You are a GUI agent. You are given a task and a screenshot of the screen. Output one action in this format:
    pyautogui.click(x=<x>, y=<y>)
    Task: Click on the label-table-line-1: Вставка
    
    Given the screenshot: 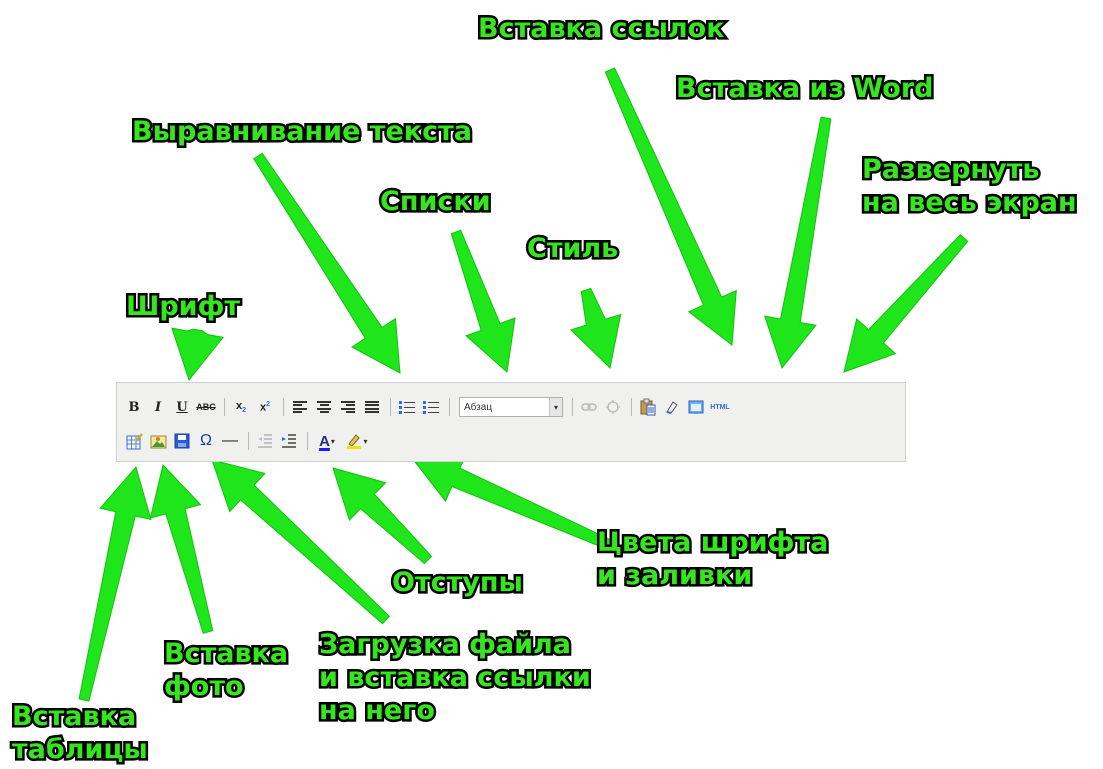 What is the action you would take?
    pyautogui.click(x=74, y=717)
    